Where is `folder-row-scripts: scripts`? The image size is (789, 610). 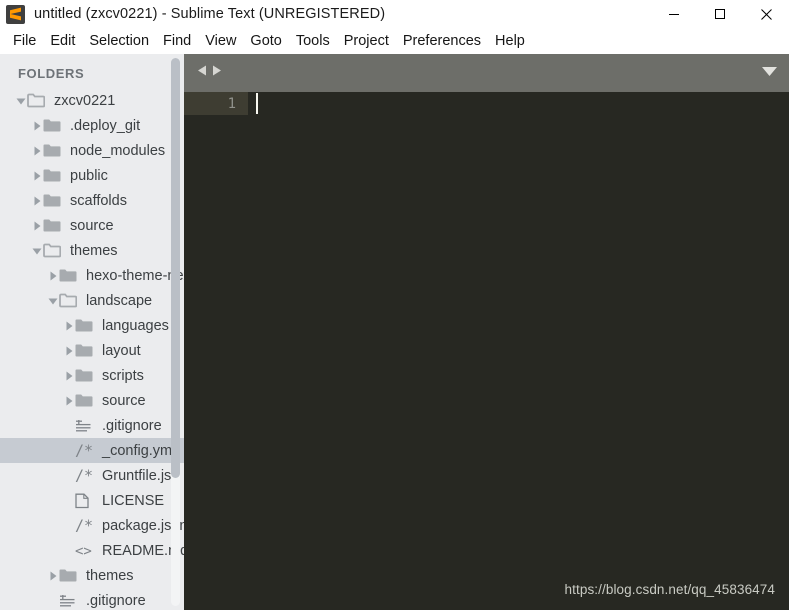
folder-row-scripts: scripts is located at coordinates (92, 375).